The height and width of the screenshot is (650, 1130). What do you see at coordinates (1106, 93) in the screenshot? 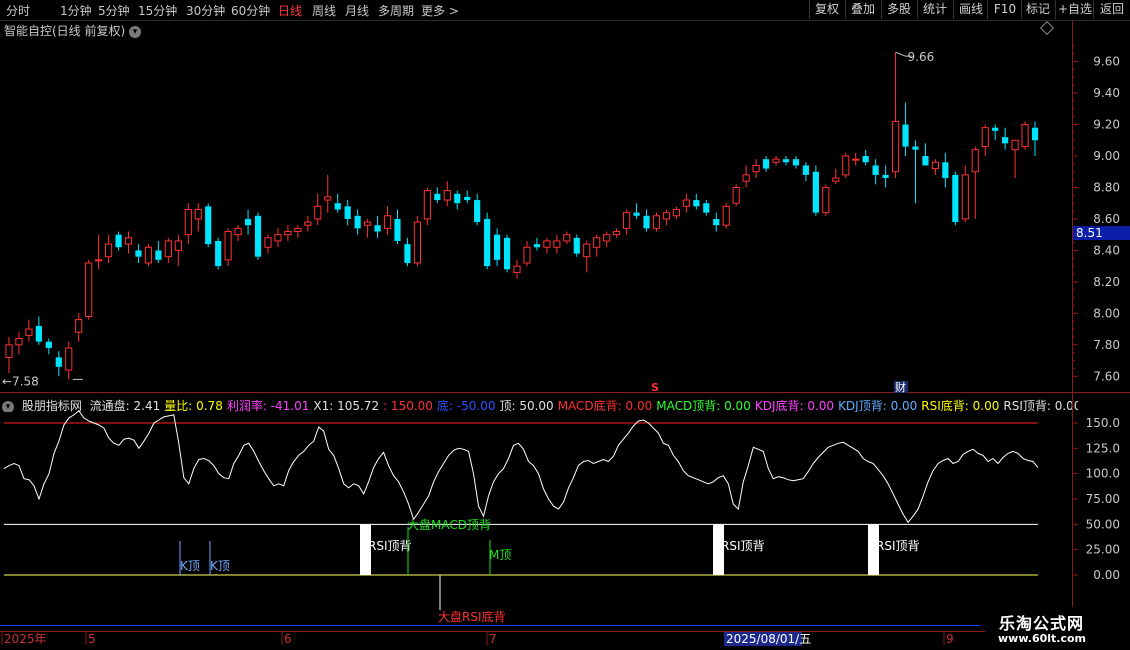
I see `price-tick-label: 9.40` at bounding box center [1106, 93].